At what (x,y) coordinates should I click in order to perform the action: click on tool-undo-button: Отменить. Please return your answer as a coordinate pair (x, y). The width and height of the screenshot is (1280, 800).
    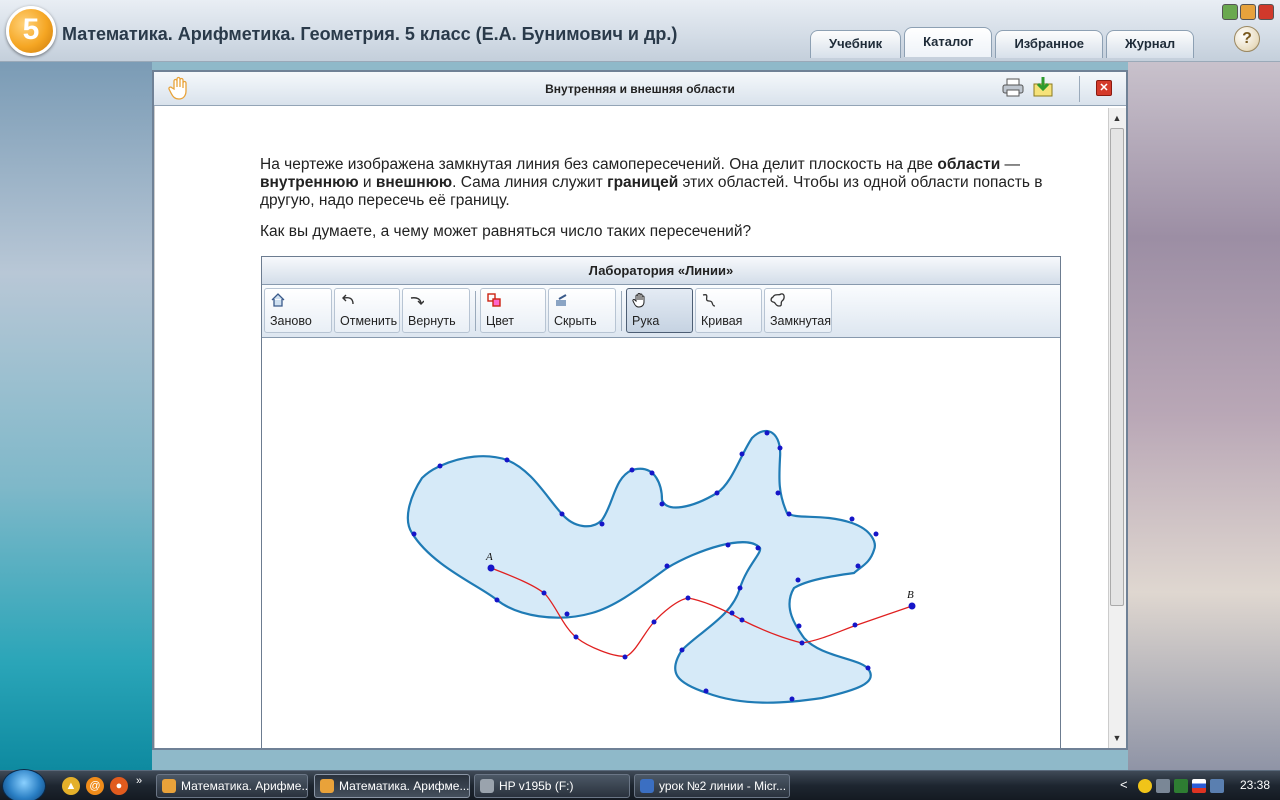
    Looking at the image, I should click on (367, 310).